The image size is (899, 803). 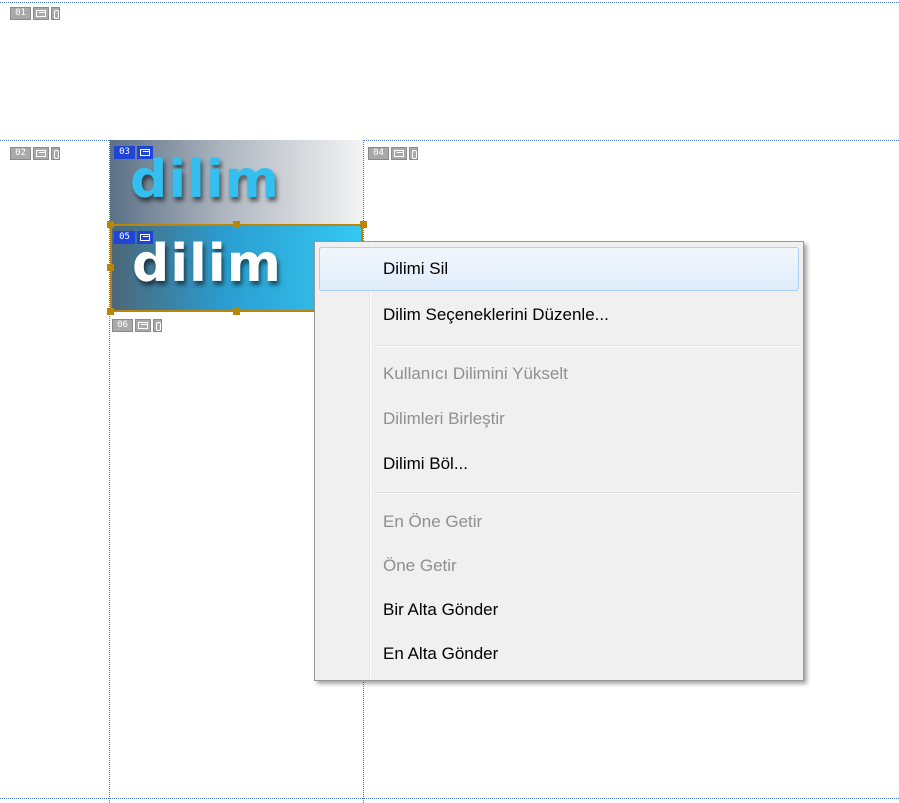 What do you see at coordinates (110, 267) in the screenshot?
I see `resize-handle-left` at bounding box center [110, 267].